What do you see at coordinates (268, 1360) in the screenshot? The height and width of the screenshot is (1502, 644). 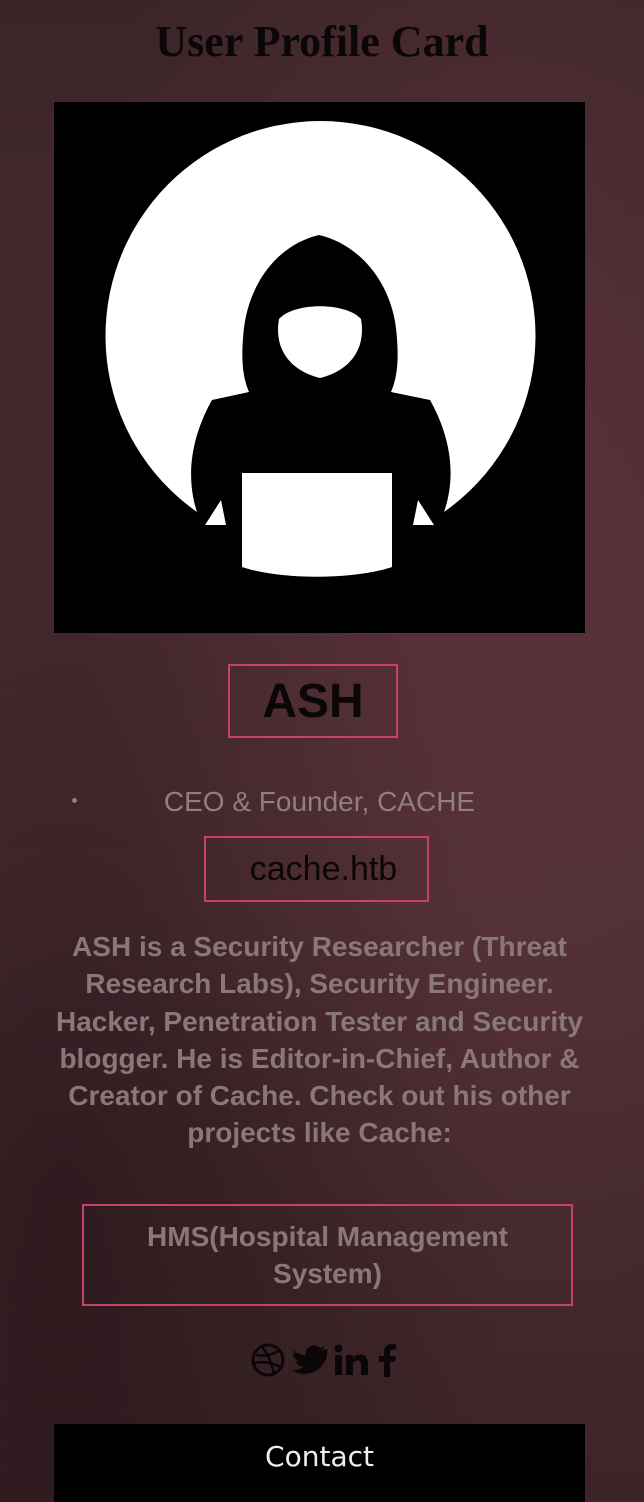 I see `dribbble-icon` at bounding box center [268, 1360].